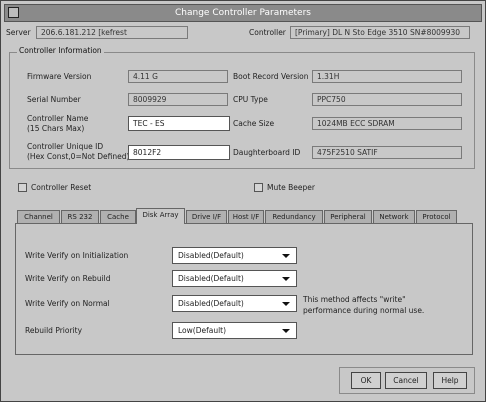  What do you see at coordinates (206, 216) in the screenshot?
I see `tab-drive-if: Drive I/F` at bounding box center [206, 216].